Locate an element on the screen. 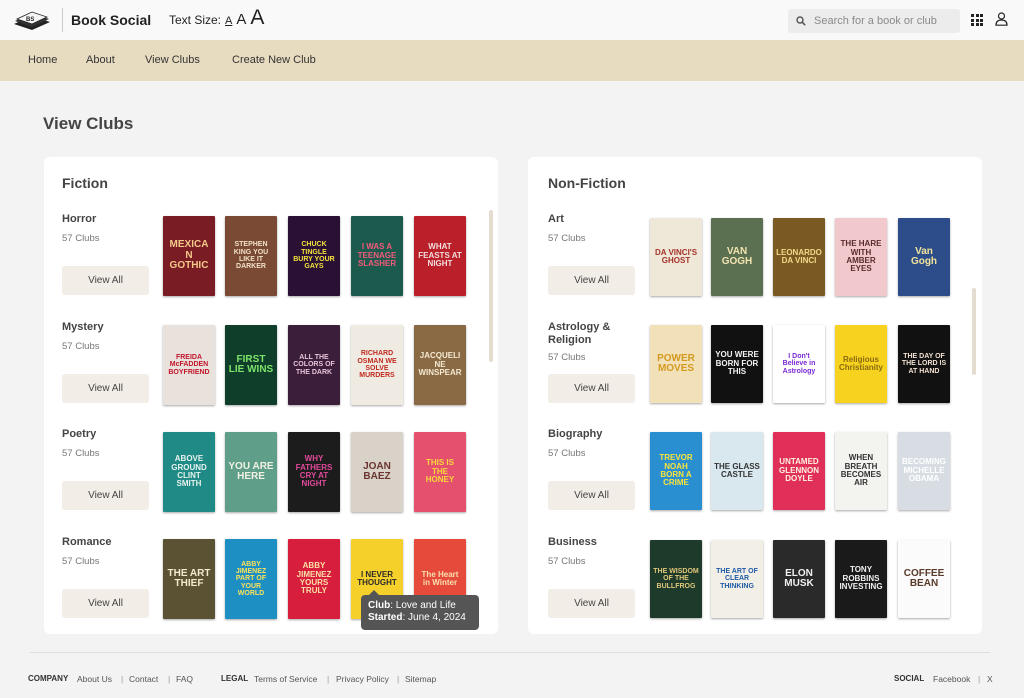 The height and width of the screenshot is (698, 1024). category-name-poetry: Poetry is located at coordinates (103, 434).